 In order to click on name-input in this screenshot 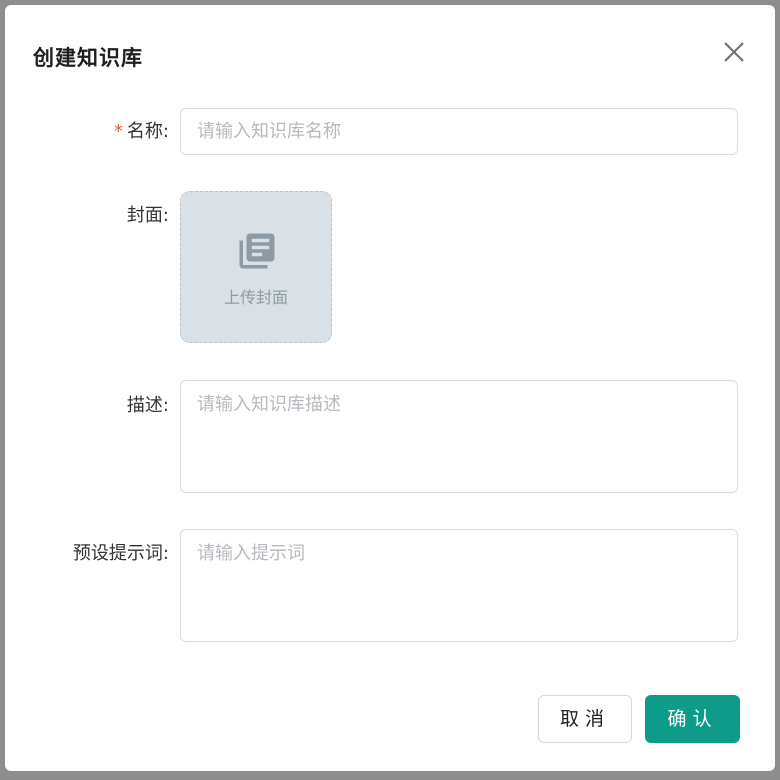, I will do `click(459, 131)`.